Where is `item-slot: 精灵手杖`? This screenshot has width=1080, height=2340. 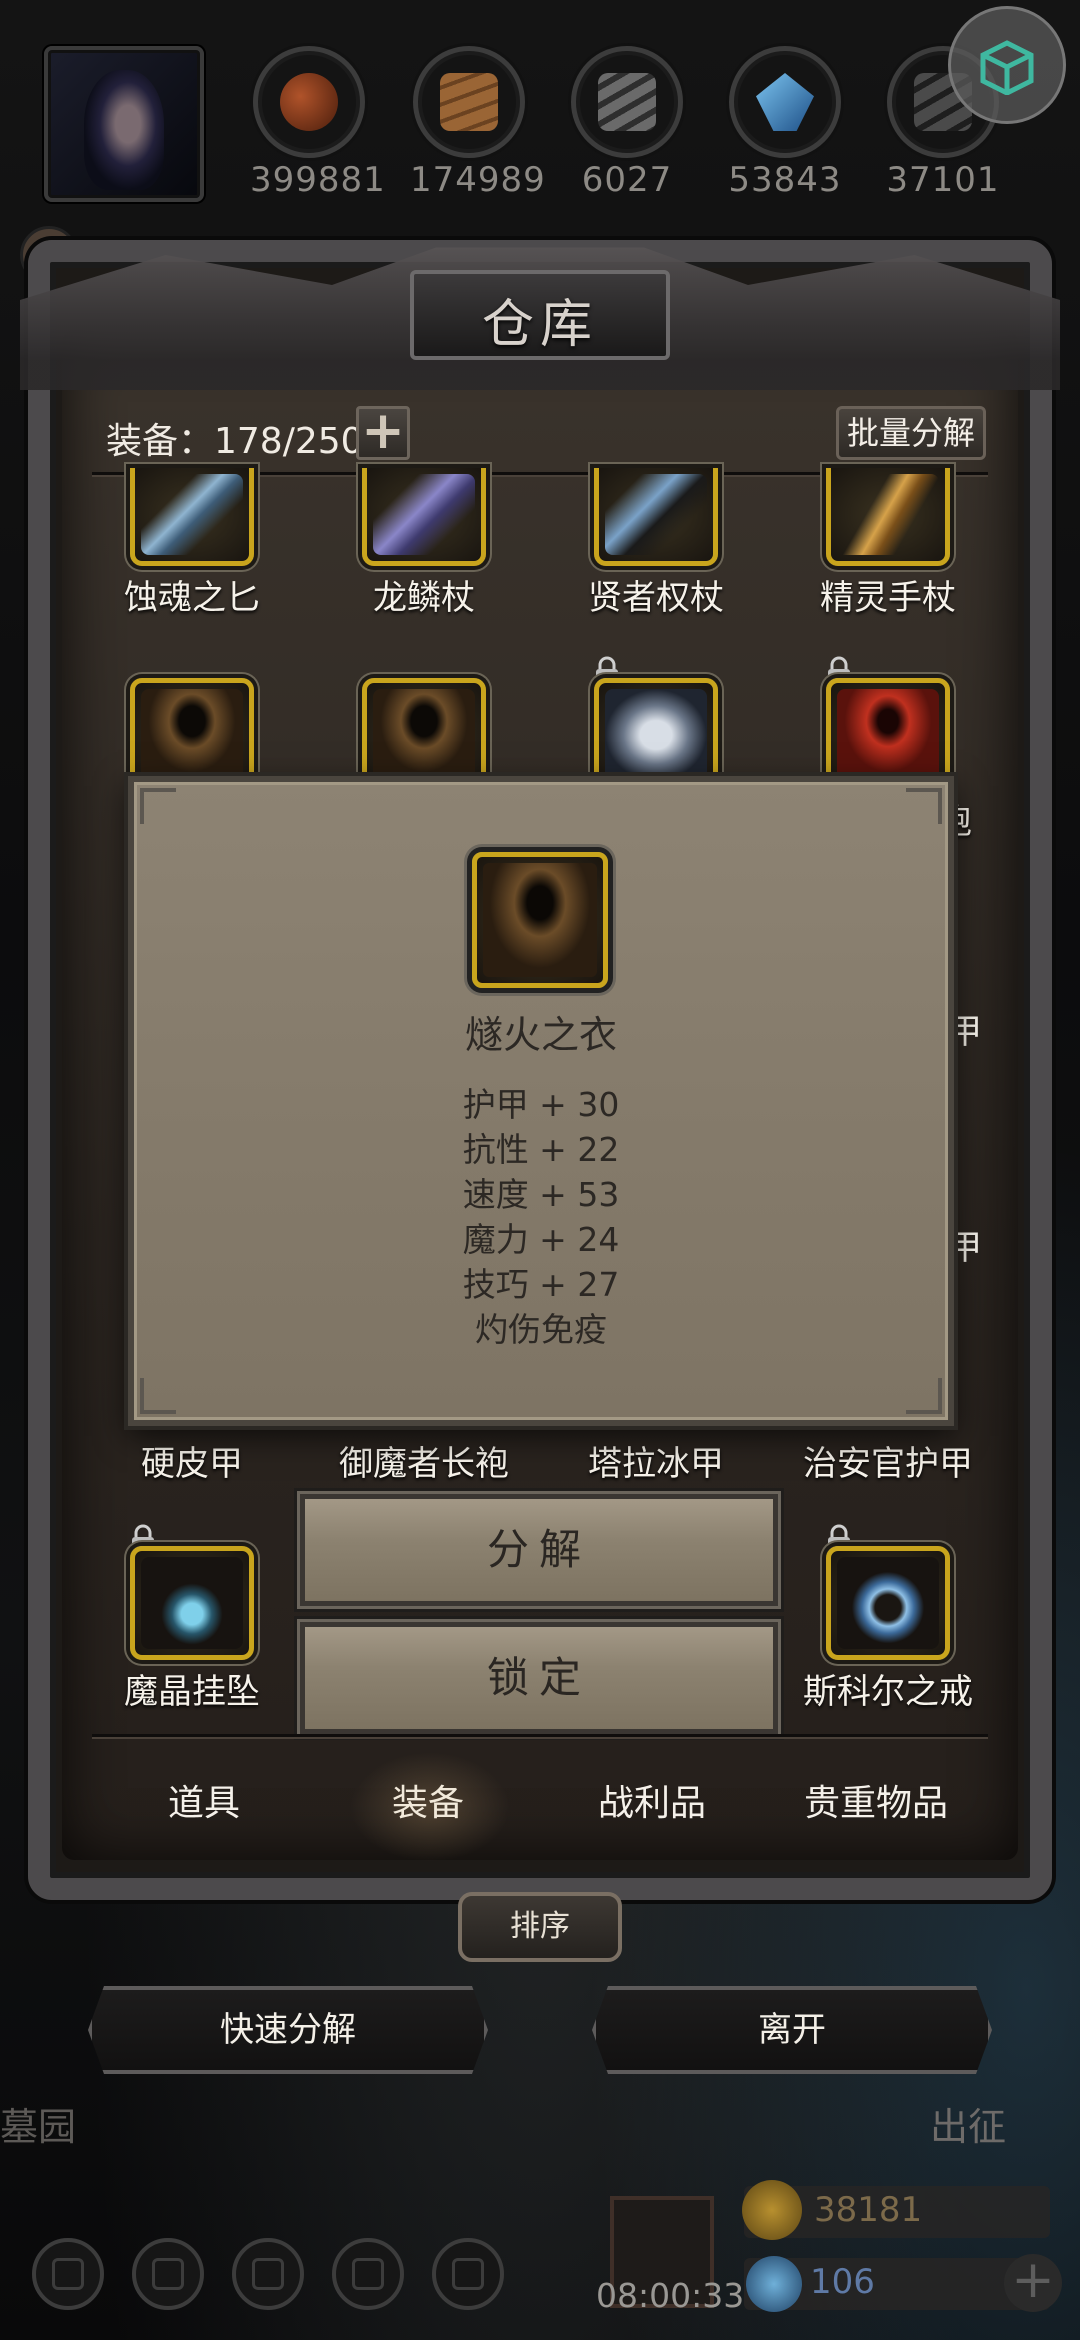 item-slot: 精灵手杖 is located at coordinates (888, 543).